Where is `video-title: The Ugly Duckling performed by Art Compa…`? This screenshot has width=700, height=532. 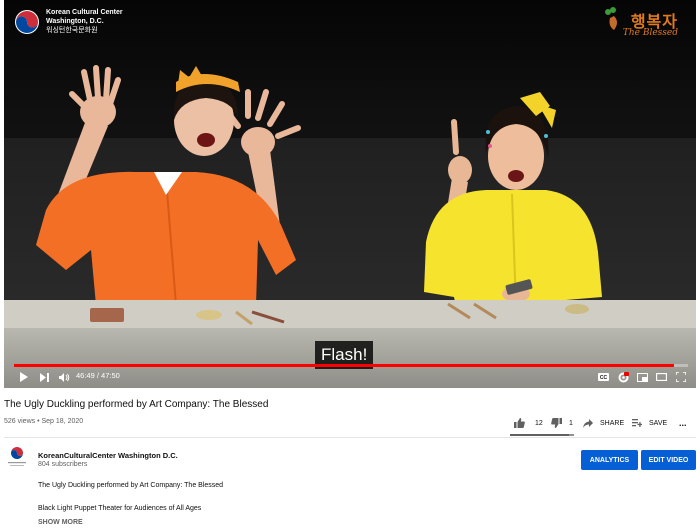 video-title: The Ugly Duckling performed by Art Compa… is located at coordinates (136, 404).